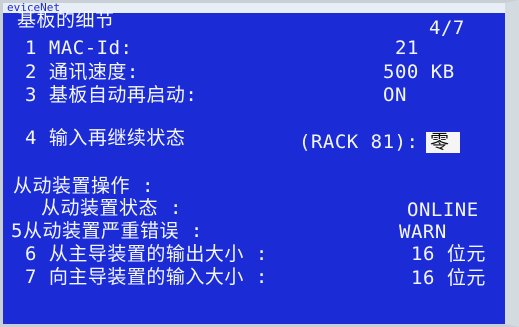  I want to click on mac-id-label: 1 MAC-Id:, so click(78, 48).